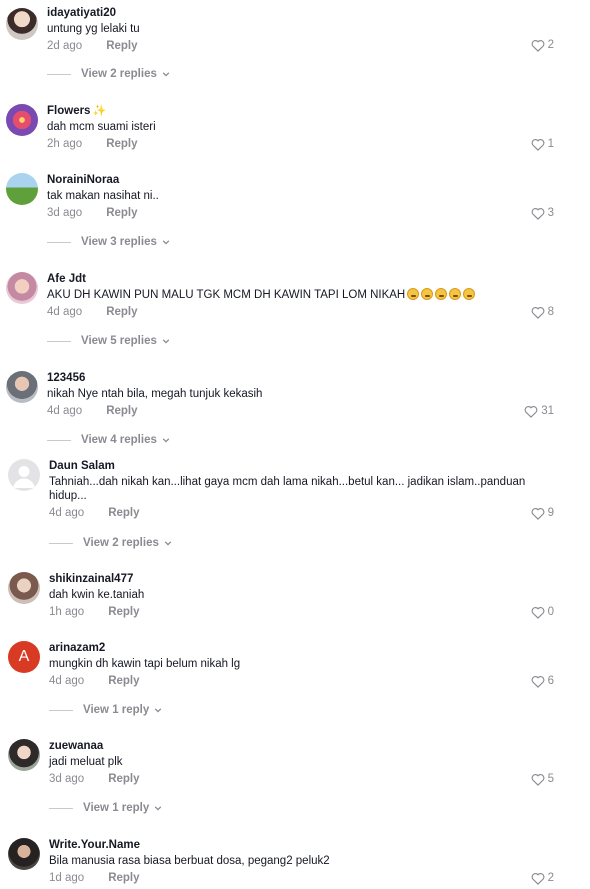 The width and height of the screenshot is (590, 889). Describe the element at coordinates (145, 664) in the screenshot. I see `comment-text: mungkin dh kawin tapi belum nikah lg` at that location.